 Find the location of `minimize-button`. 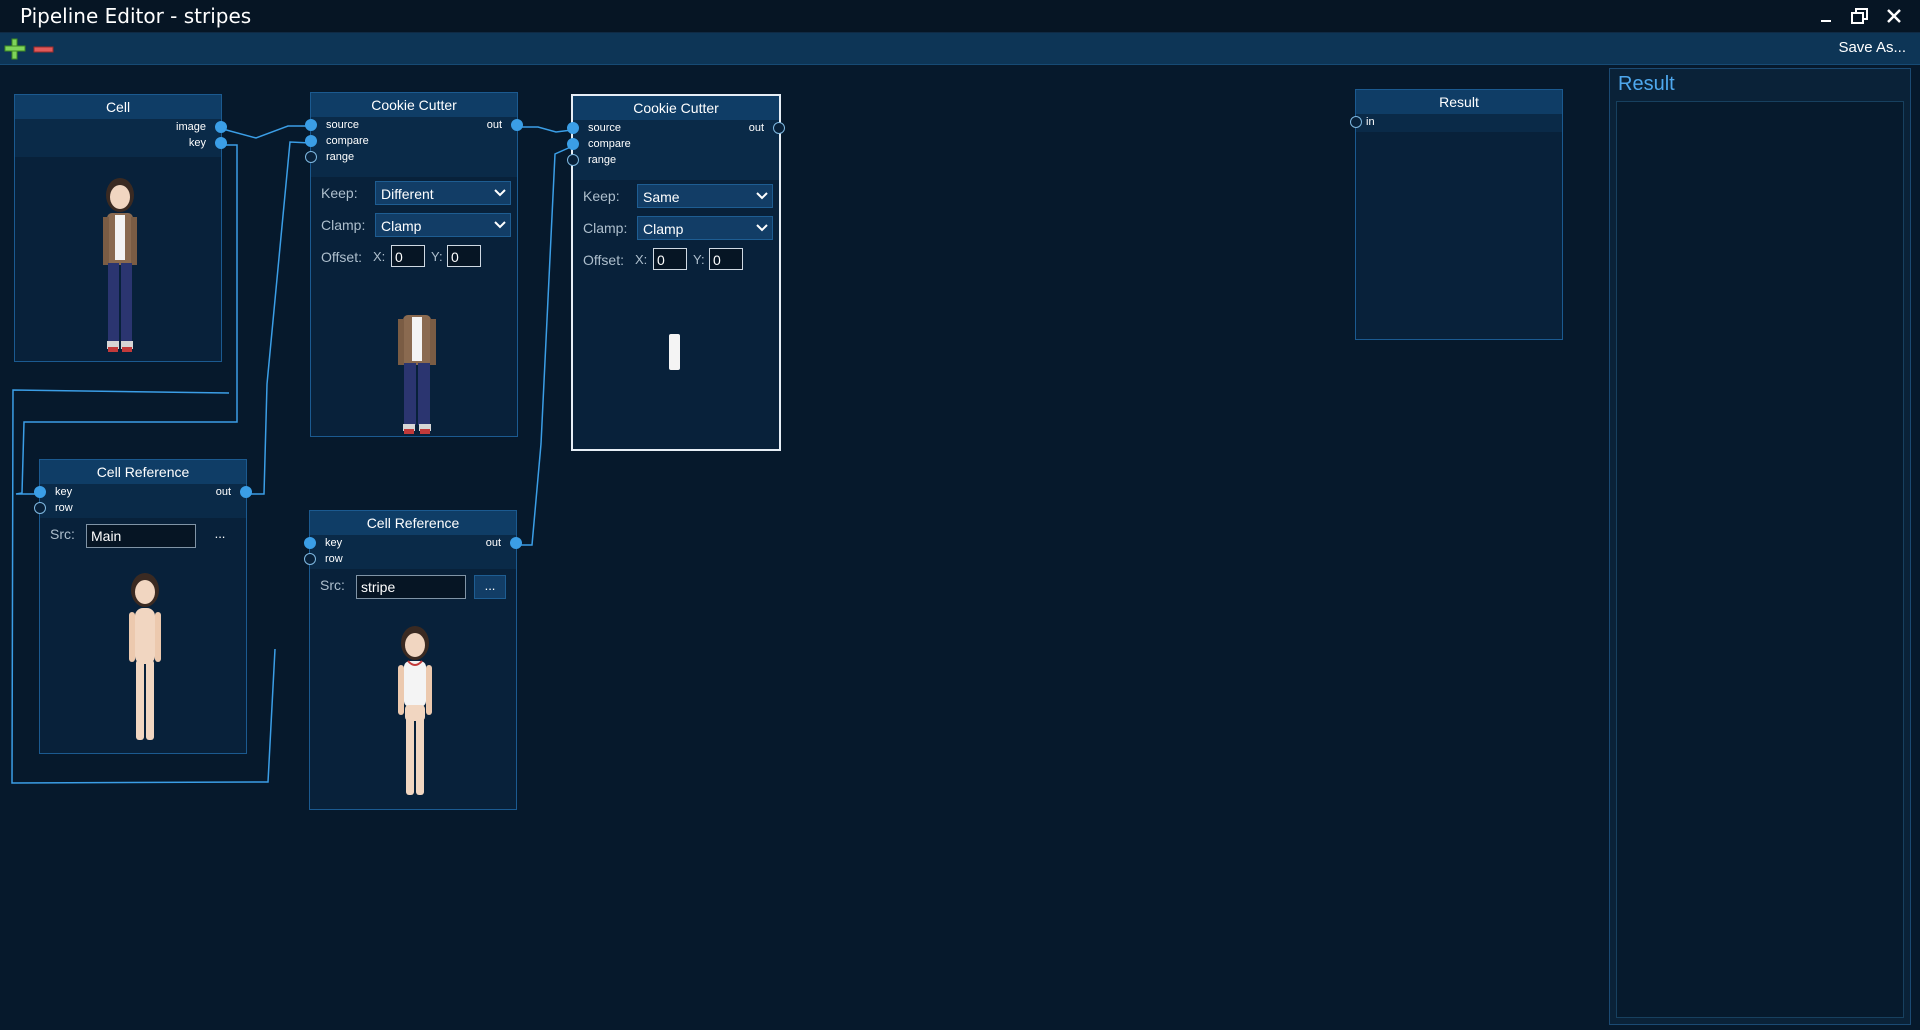

minimize-button is located at coordinates (1826, 16).